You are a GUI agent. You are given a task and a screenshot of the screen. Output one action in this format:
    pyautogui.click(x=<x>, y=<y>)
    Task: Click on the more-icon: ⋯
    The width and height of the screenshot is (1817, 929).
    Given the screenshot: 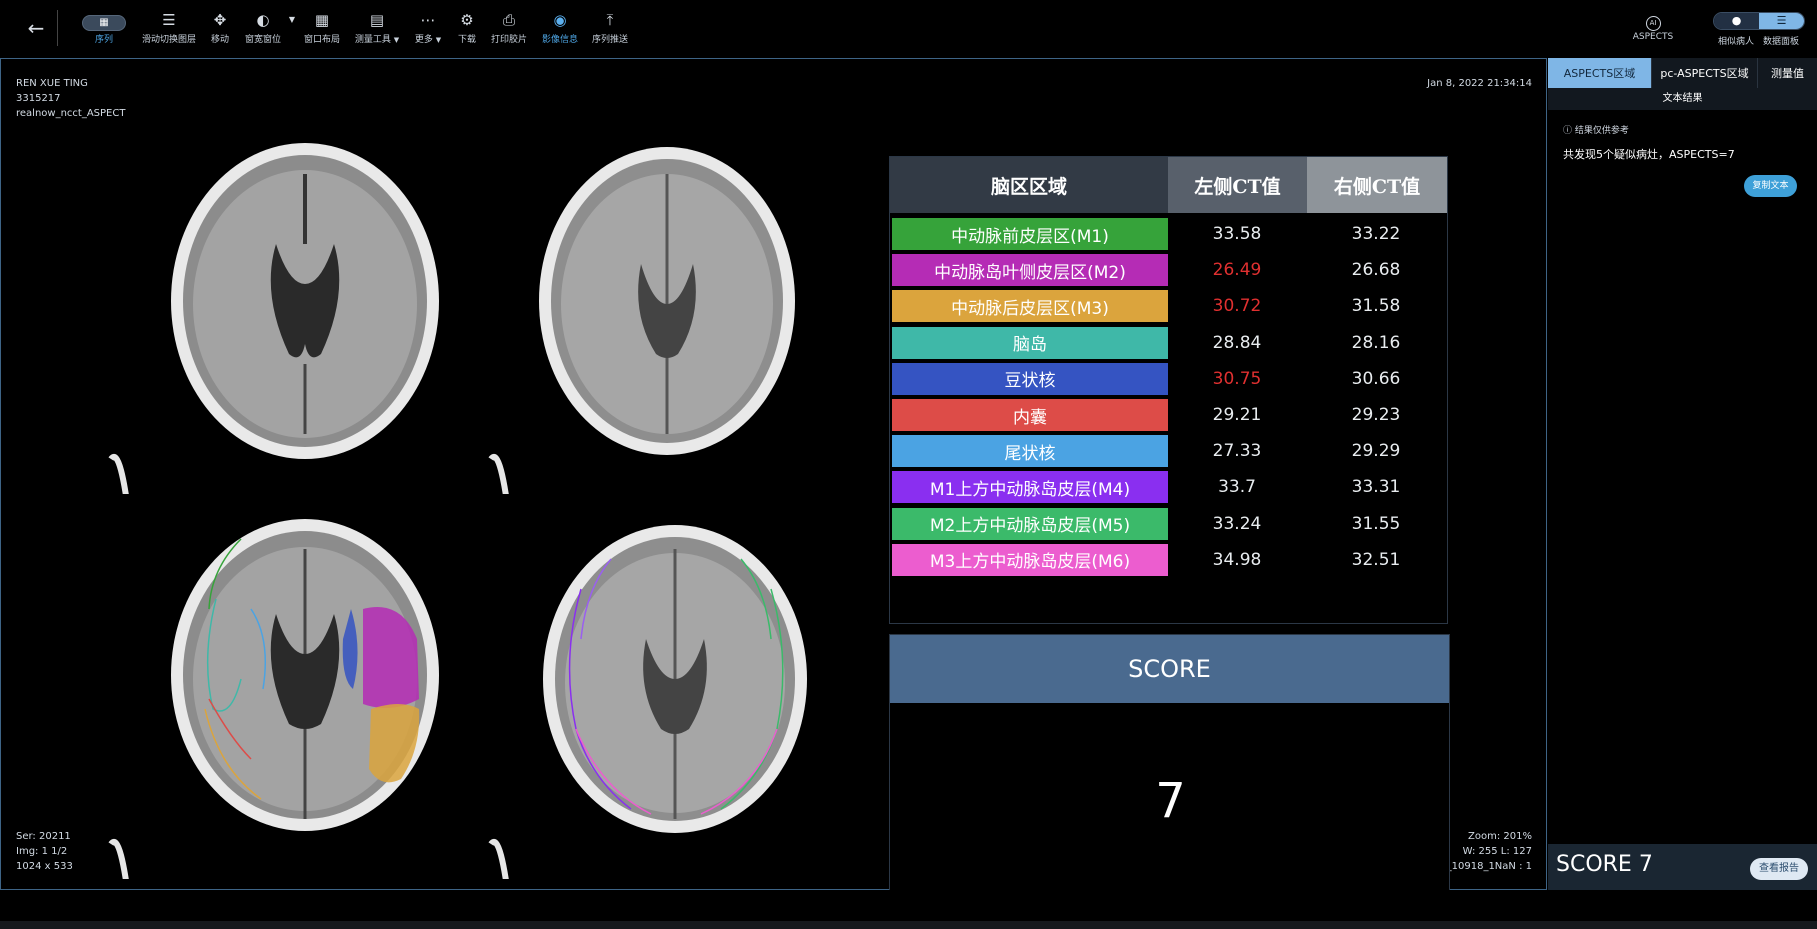 What is the action you would take?
    pyautogui.click(x=428, y=20)
    